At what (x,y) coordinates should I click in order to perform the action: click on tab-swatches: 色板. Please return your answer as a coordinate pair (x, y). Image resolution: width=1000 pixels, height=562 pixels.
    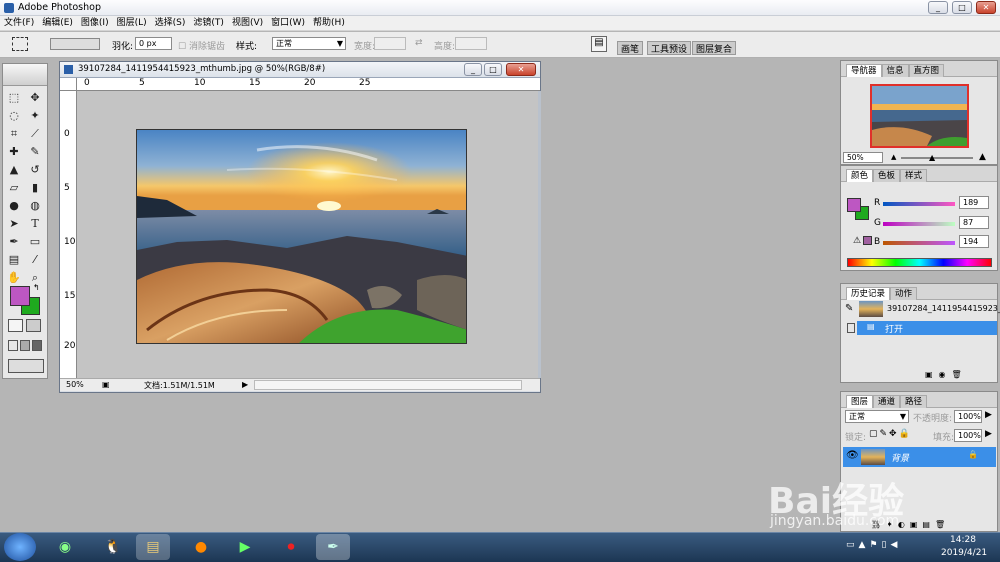
    Looking at the image, I should click on (887, 175).